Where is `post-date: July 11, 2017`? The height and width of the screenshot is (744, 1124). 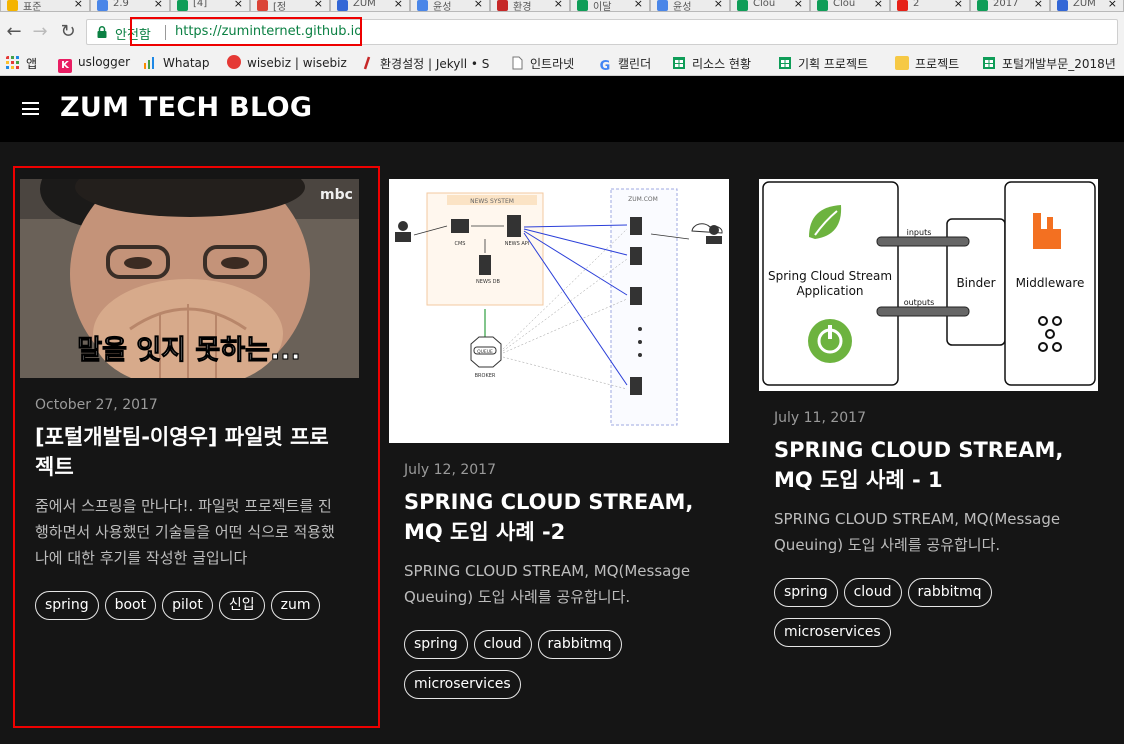
post-date: July 11, 2017 is located at coordinates (820, 418).